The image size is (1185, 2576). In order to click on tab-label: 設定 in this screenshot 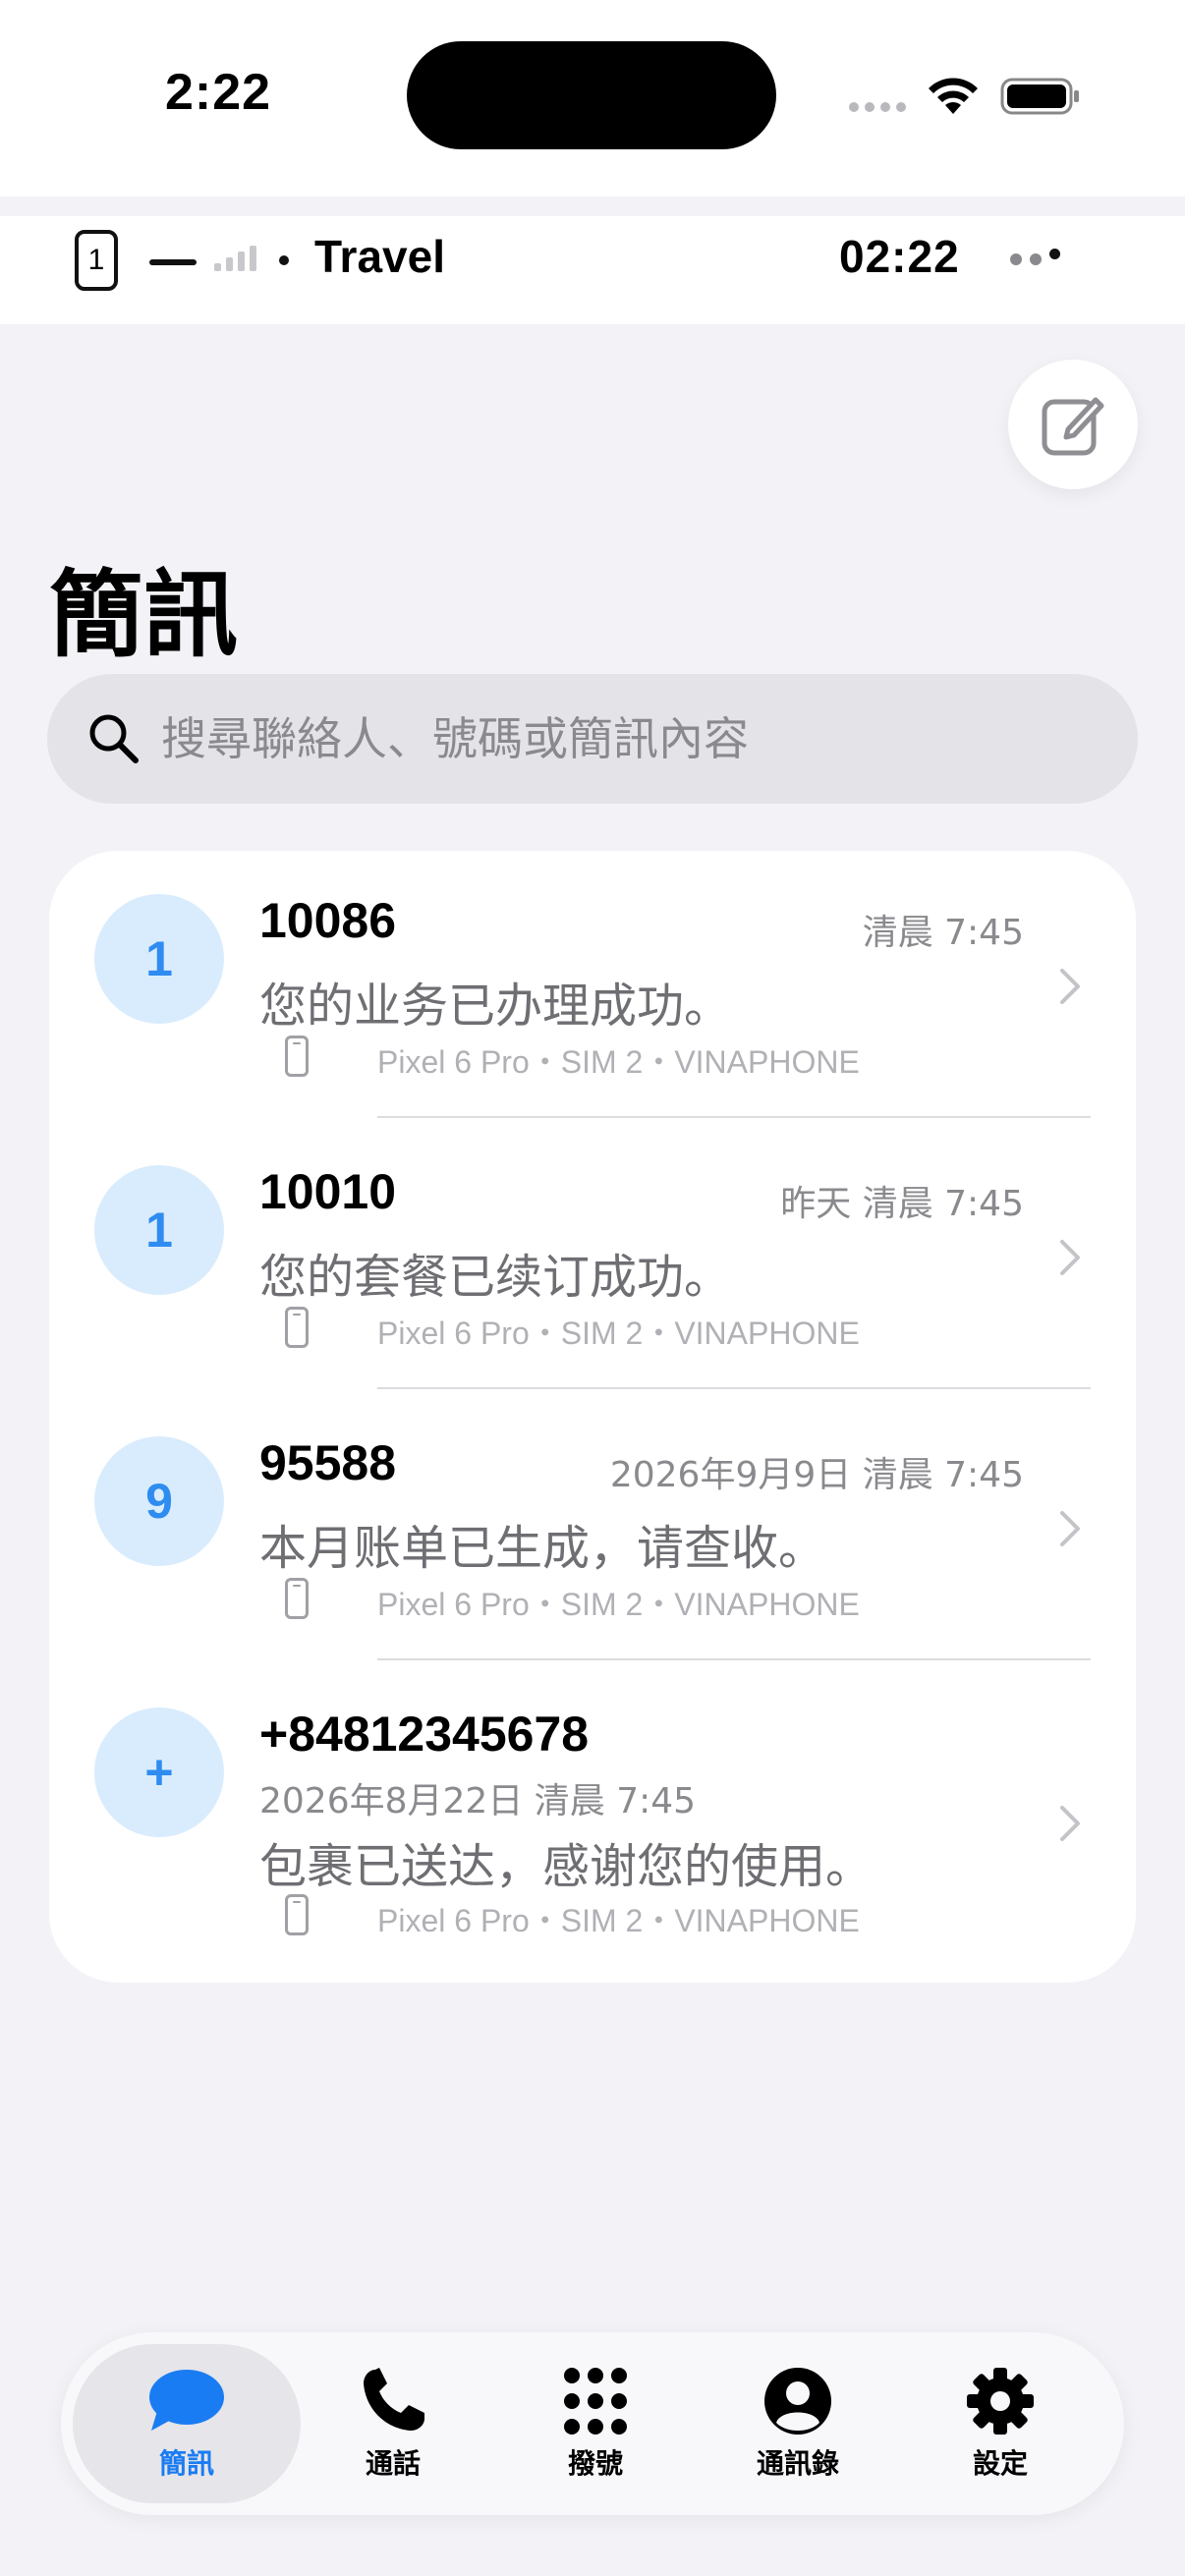, I will do `click(1000, 2463)`.